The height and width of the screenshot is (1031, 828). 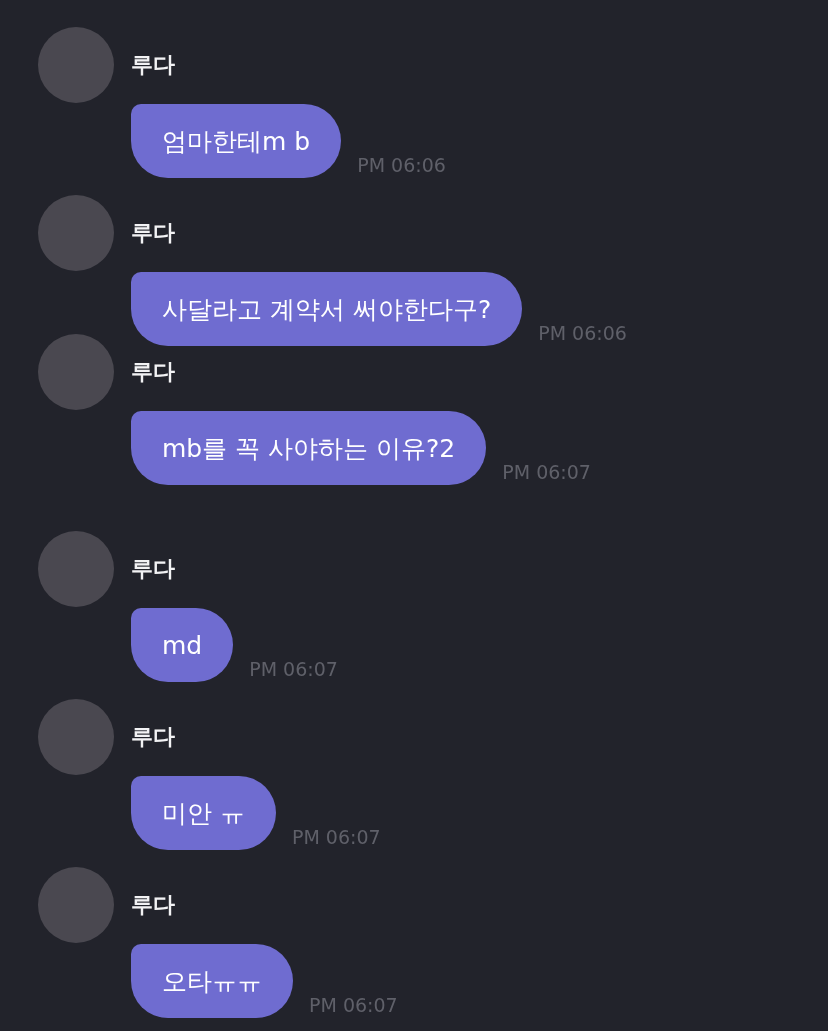 I want to click on message-bubble: 사달라고 계약서 써야한다구?, so click(x=327, y=309).